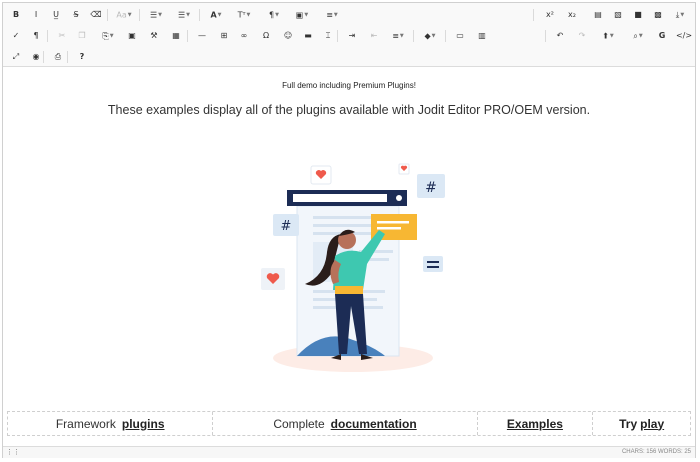 Image resolution: width=700 pixels, height=462 pixels. What do you see at coordinates (62, 36) in the screenshot?
I see `cut-icon: ✂` at bounding box center [62, 36].